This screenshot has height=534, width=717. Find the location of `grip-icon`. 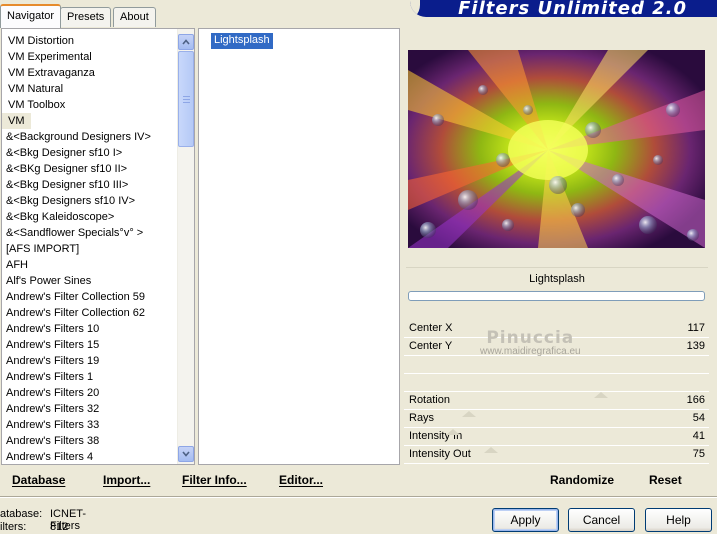

grip-icon is located at coordinates (186, 99).